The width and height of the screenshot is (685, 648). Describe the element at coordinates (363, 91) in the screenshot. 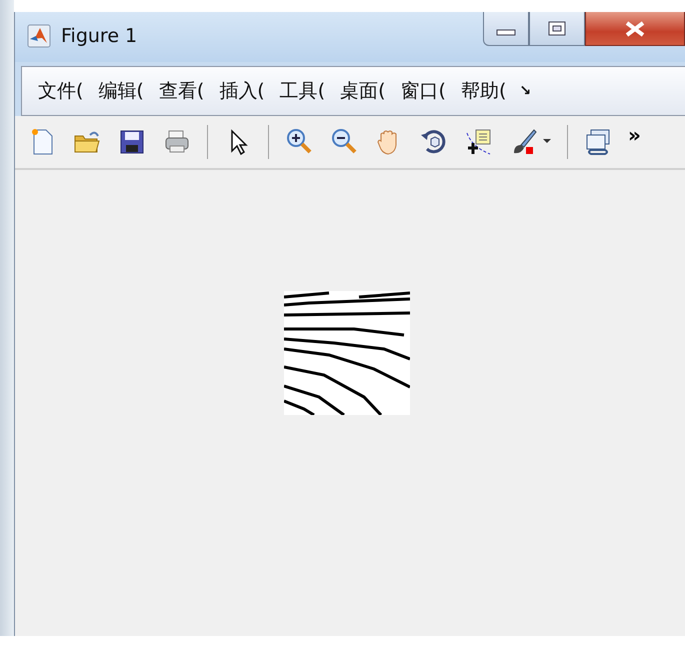

I see `menu-item: 桌面(` at that location.